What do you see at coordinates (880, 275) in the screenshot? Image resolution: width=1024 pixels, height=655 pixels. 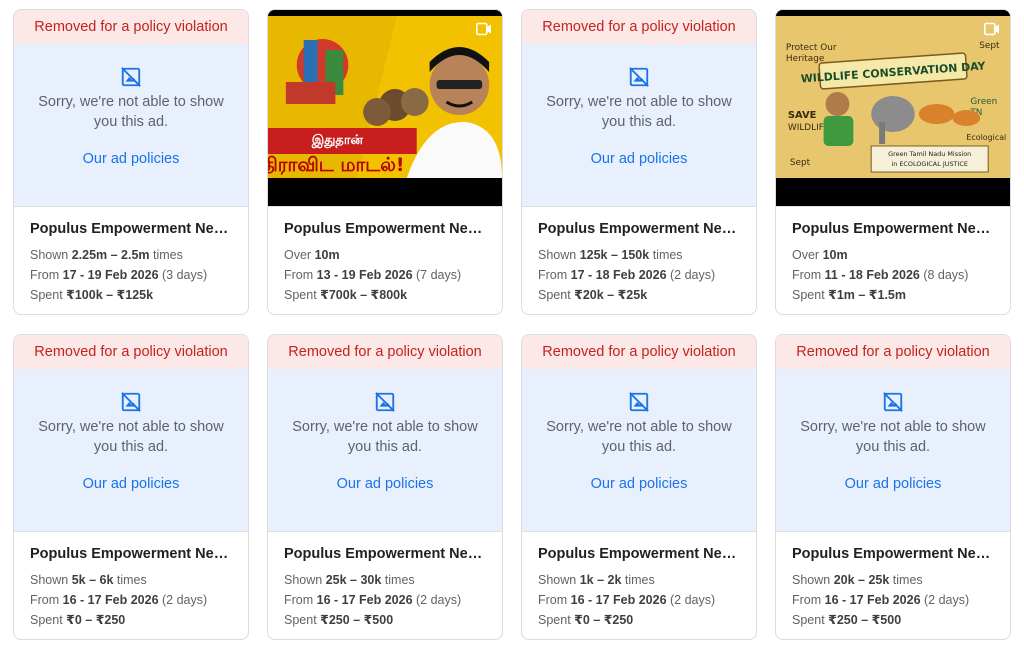 I see `date-range-line: From 11 - 18 Feb 2026 (8 days)` at bounding box center [880, 275].